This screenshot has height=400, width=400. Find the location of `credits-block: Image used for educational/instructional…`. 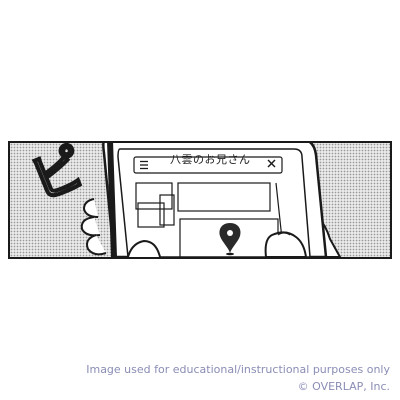

credits-block: Image used for educational/instructional… is located at coordinates (238, 378).